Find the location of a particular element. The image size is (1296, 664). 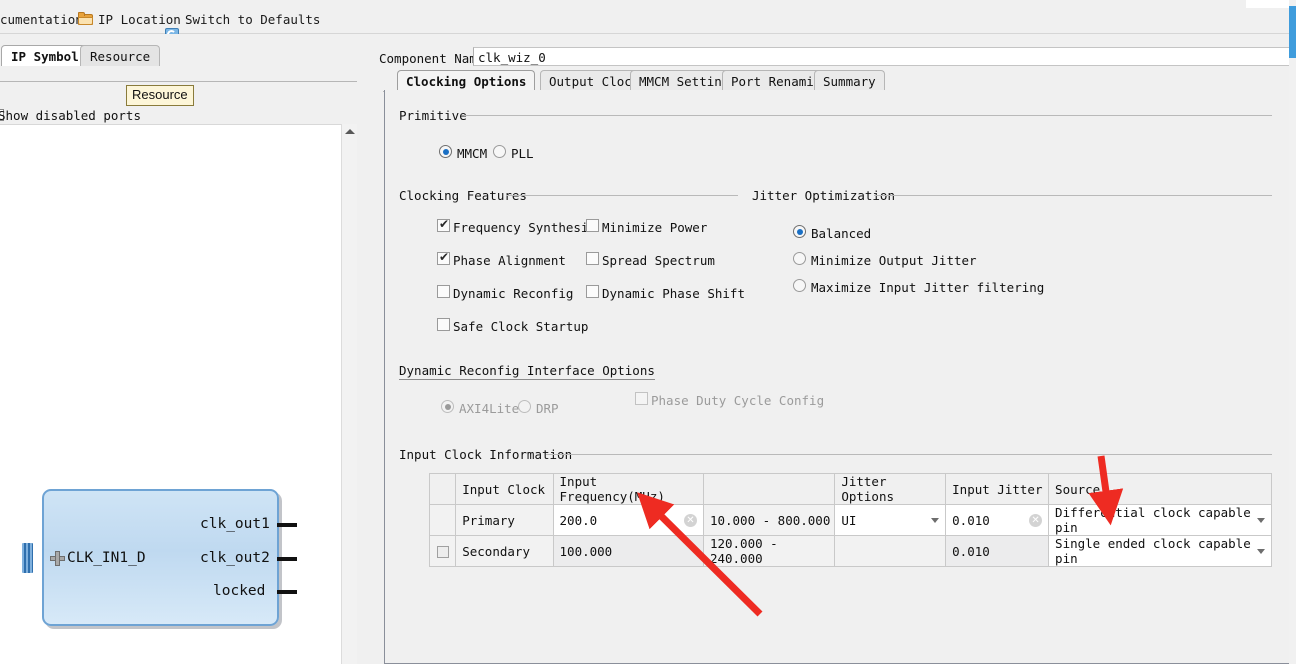

show-disabled-ports-label: Show disabled ports is located at coordinates (70, 115).